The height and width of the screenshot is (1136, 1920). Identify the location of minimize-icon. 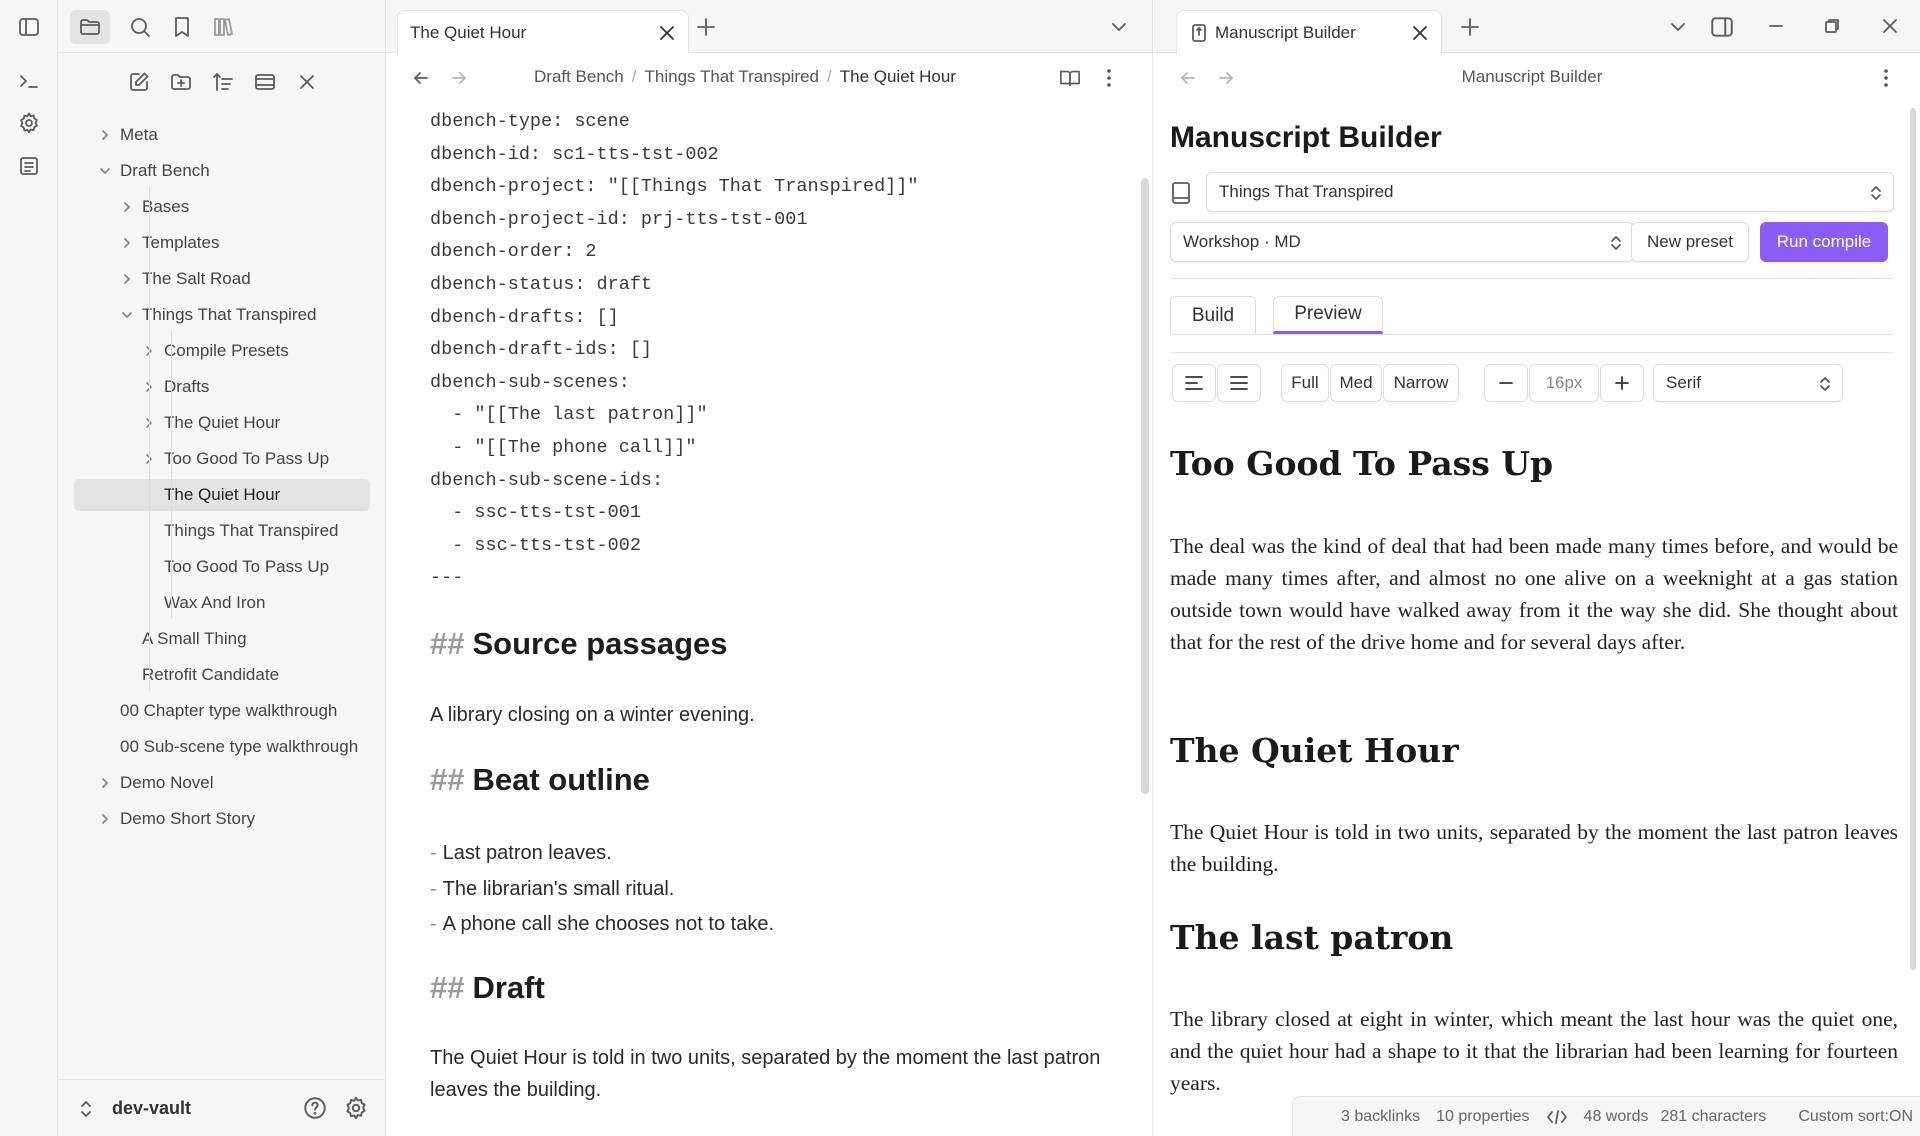
(1776, 26).